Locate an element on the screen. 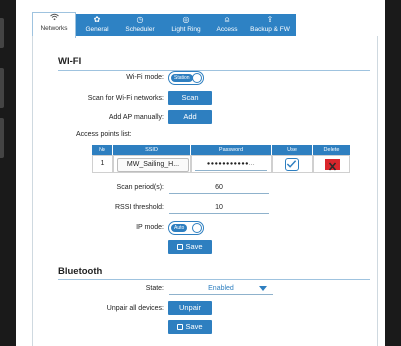 The height and width of the screenshot is (346, 401). ip-mode-toggle: Auto is located at coordinates (186, 228).